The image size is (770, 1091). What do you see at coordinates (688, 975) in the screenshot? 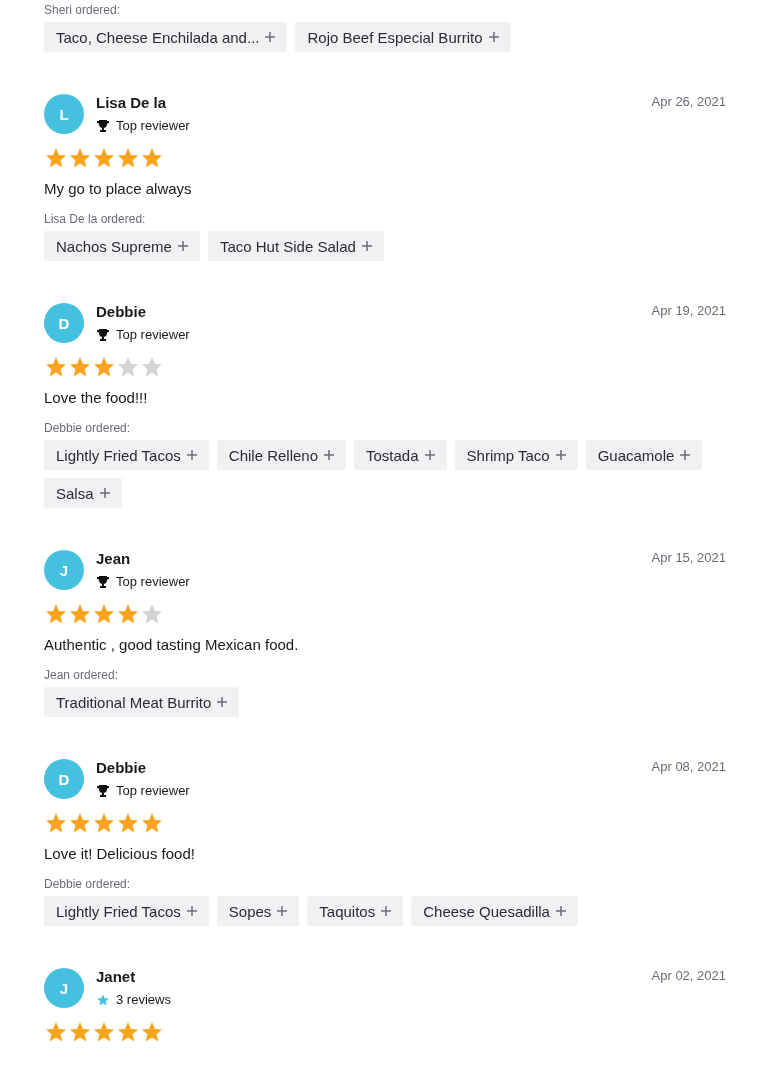
I see `review-date: Apr 02, 2021` at bounding box center [688, 975].